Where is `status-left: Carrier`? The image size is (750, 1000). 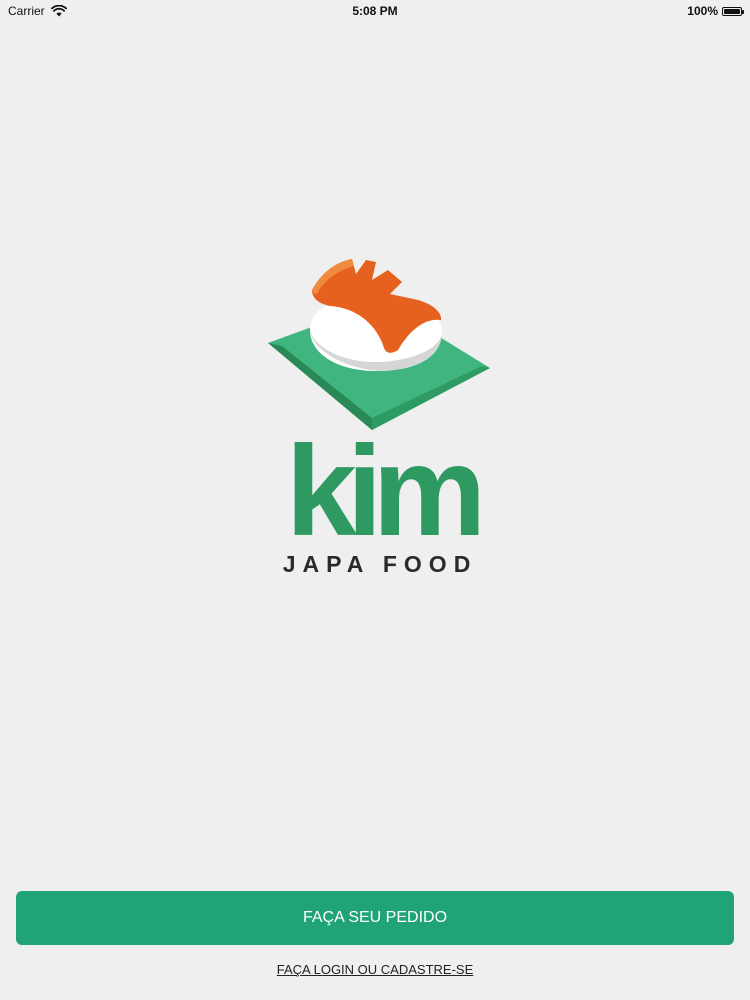
status-left: Carrier is located at coordinates (37, 11).